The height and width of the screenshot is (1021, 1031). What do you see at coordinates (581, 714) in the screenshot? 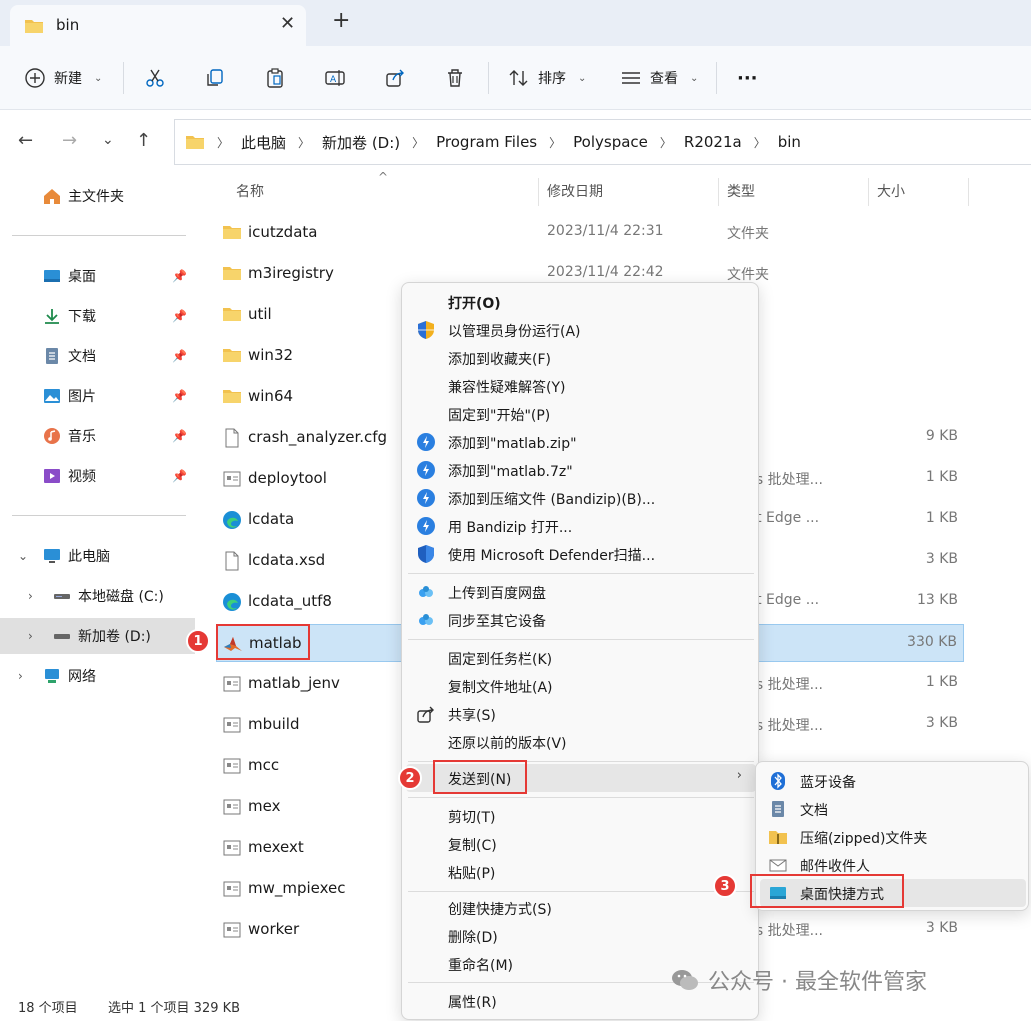
I see `menu-share: 共享(S)` at bounding box center [581, 714].